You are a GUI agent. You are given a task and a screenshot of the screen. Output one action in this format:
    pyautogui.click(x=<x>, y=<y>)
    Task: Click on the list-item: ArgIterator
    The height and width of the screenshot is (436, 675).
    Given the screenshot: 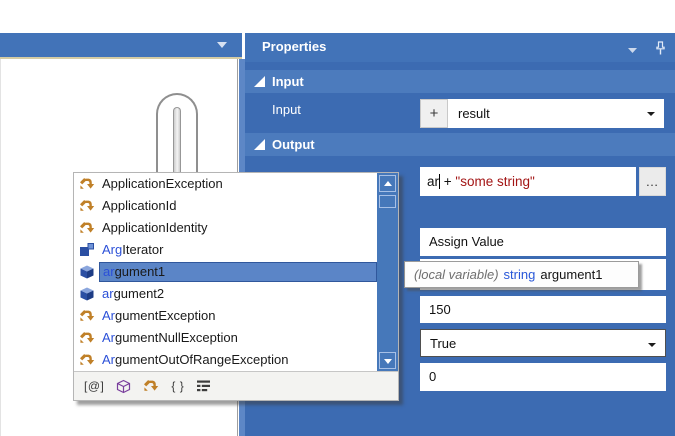 What is the action you would take?
    pyautogui.click(x=225, y=250)
    